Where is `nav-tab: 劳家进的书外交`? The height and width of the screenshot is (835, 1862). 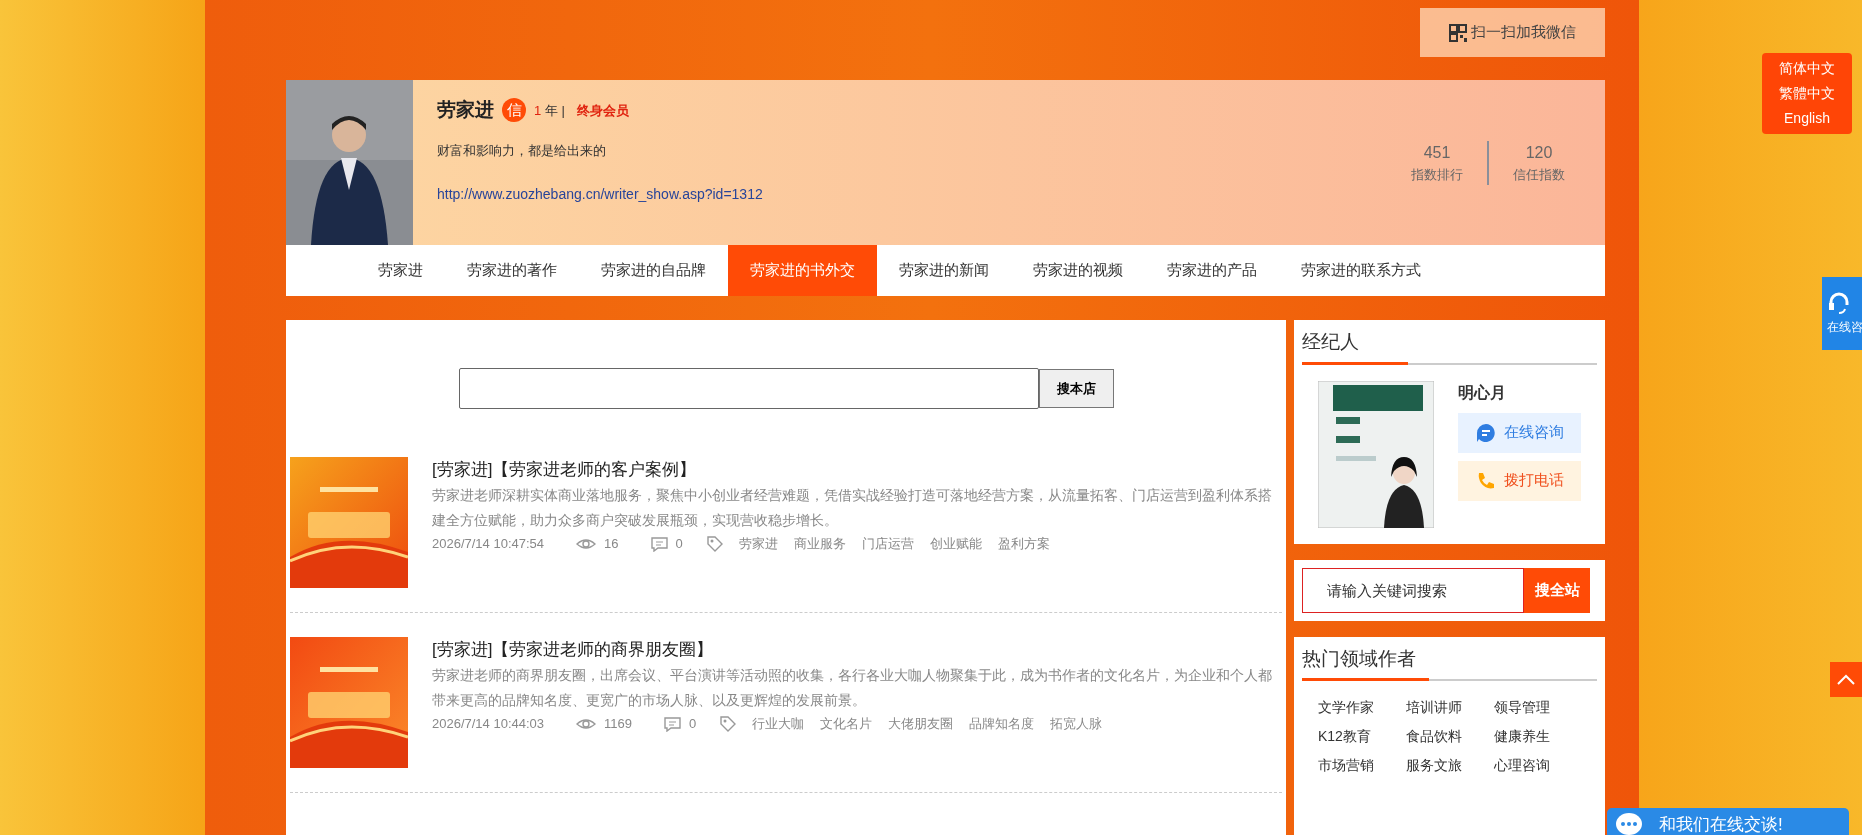
nav-tab: 劳家进的书外交 is located at coordinates (802, 270).